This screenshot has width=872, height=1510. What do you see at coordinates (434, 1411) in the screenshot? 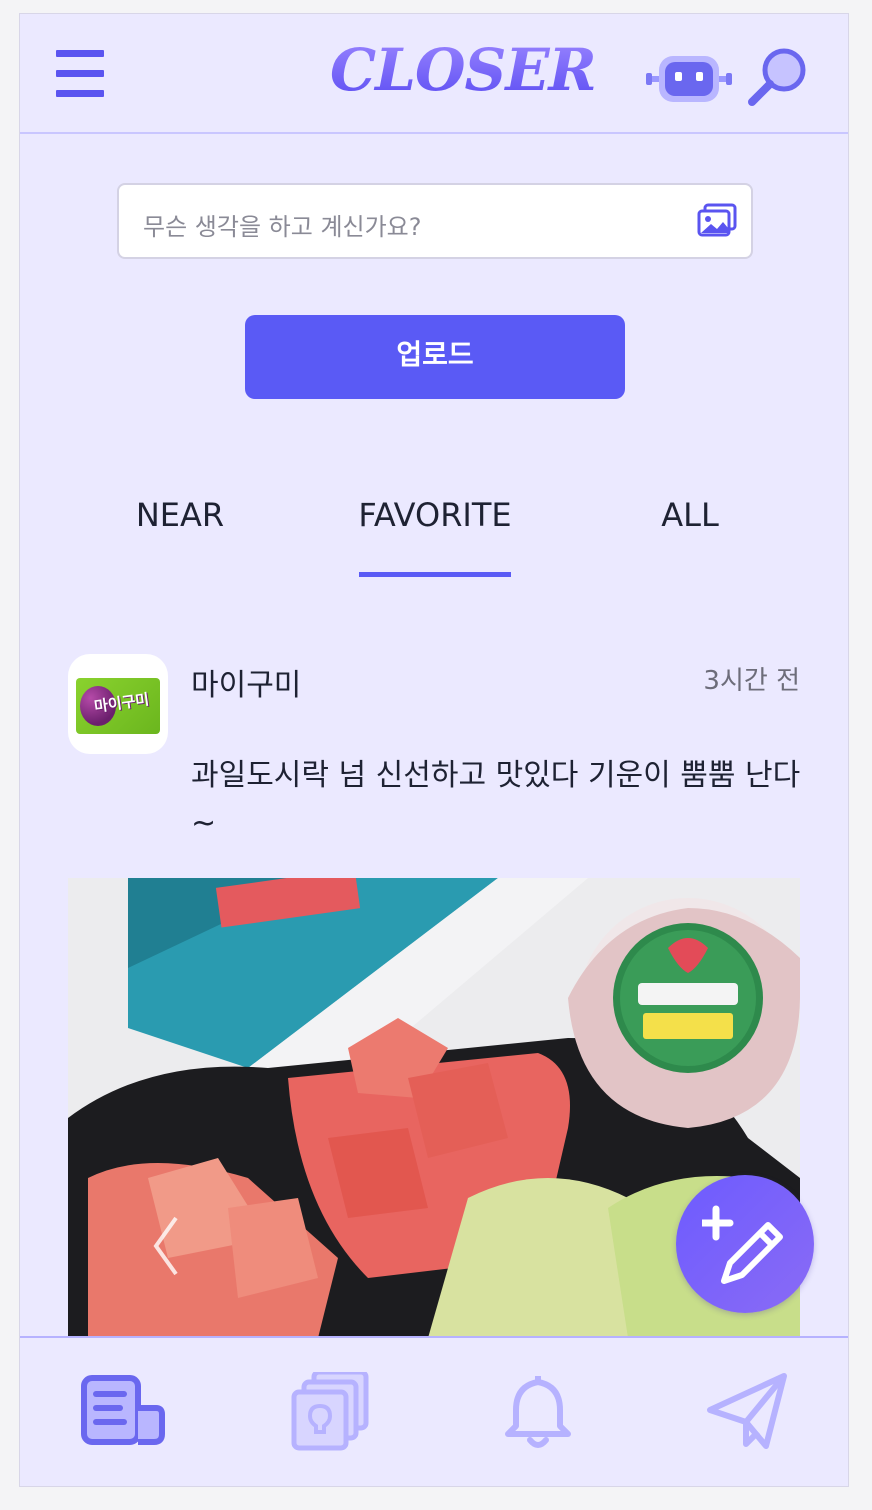
I see `bottom-navigation` at bounding box center [434, 1411].